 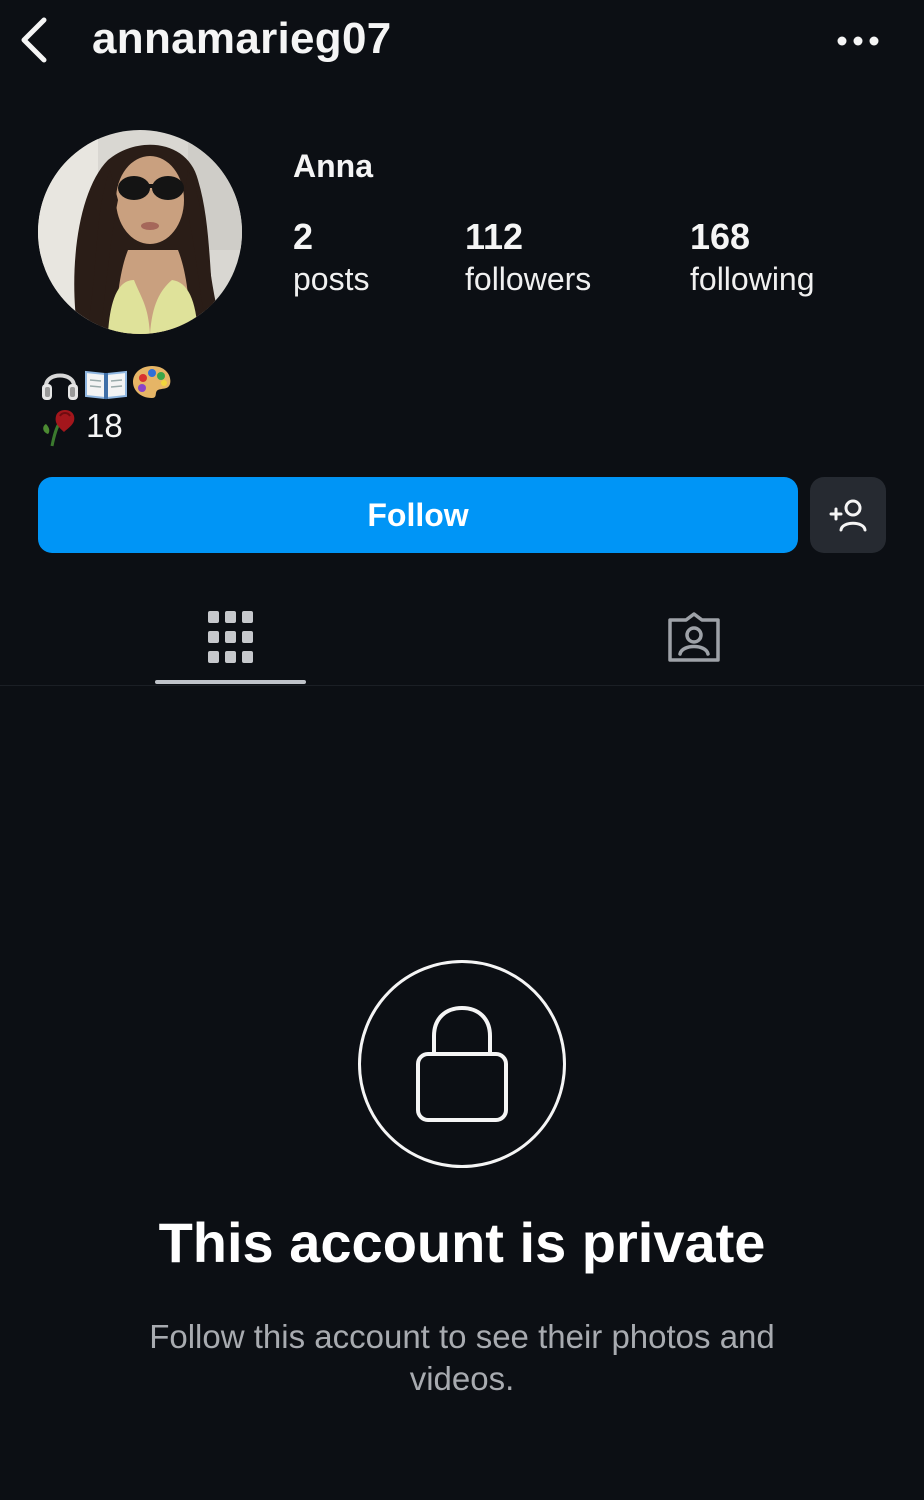 What do you see at coordinates (528, 279) in the screenshot?
I see `followers-label: followers` at bounding box center [528, 279].